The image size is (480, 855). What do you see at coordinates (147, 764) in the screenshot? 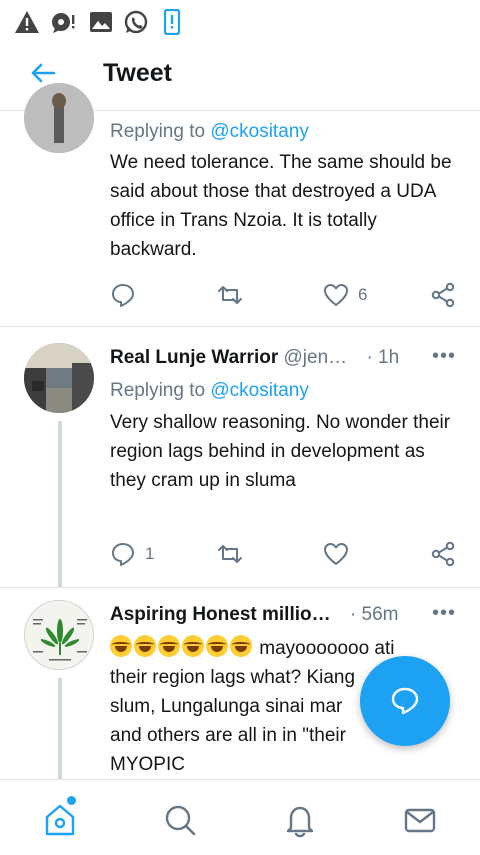
I see `tweet-text-line-5: MYOPIC` at bounding box center [147, 764].